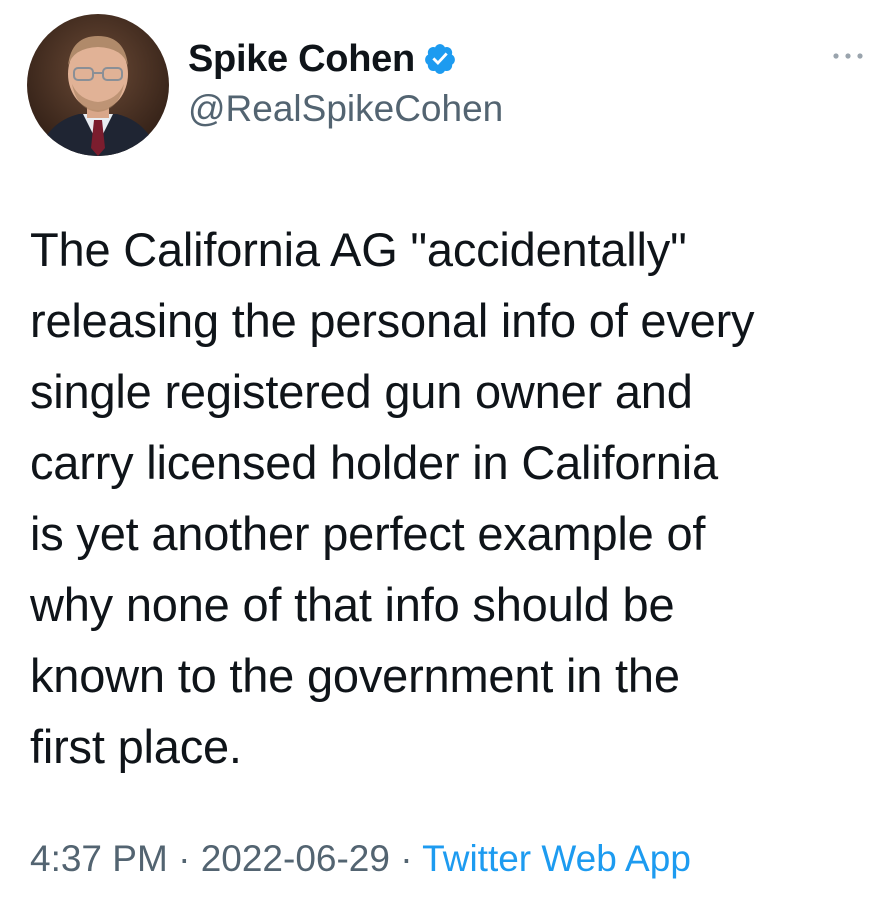  I want to click on verified-badge-icon, so click(440, 59).